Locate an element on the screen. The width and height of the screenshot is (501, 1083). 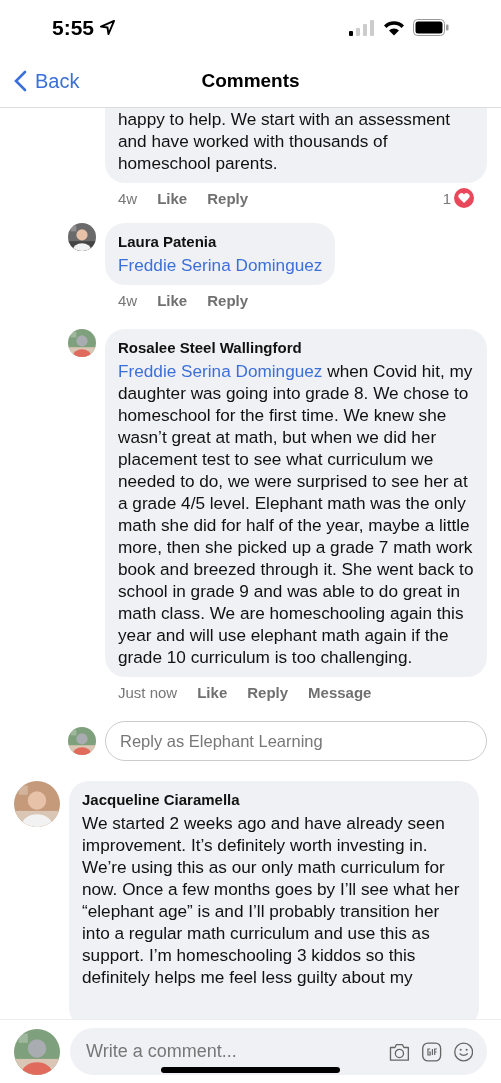
battery-icon is located at coordinates (431, 27).